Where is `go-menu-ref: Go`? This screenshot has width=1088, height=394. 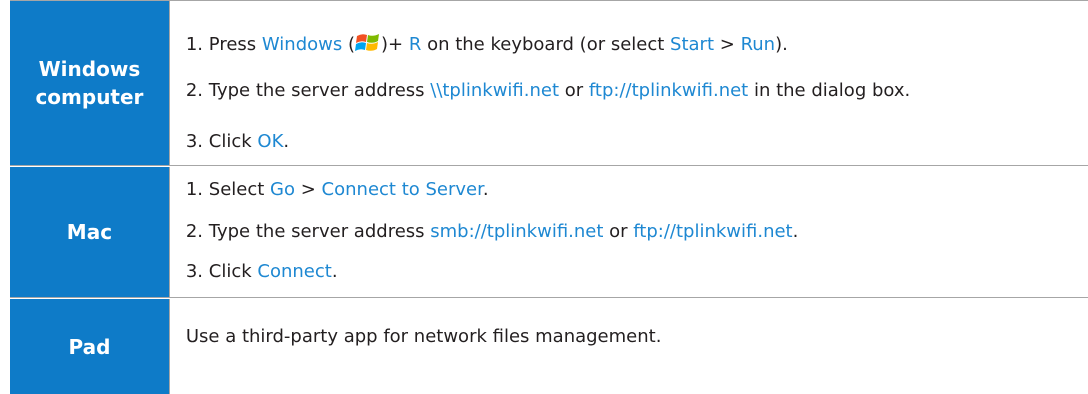
go-menu-ref: Go is located at coordinates (283, 189).